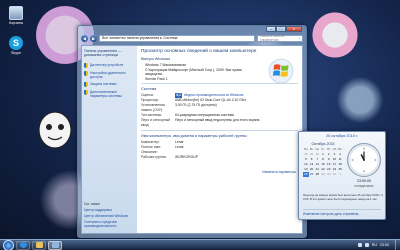  I want to click on wallpaper-character, so click(55, 130).